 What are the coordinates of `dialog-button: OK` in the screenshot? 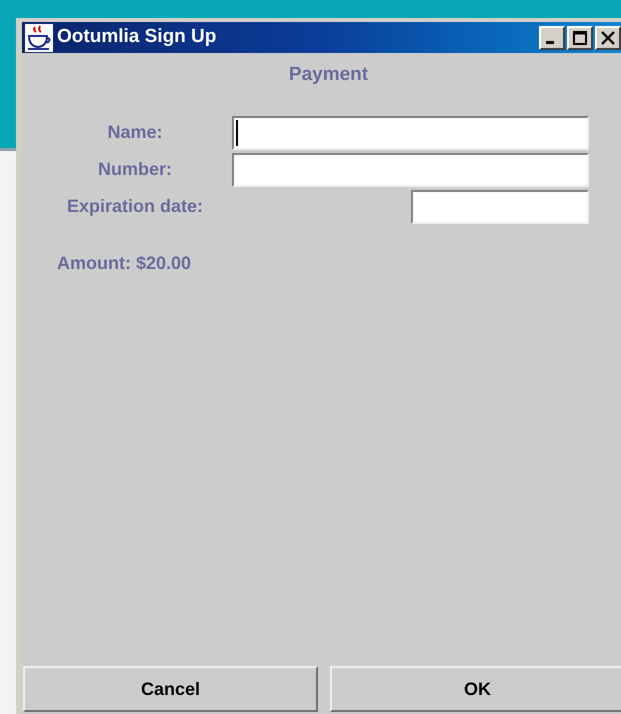 It's located at (475, 689).